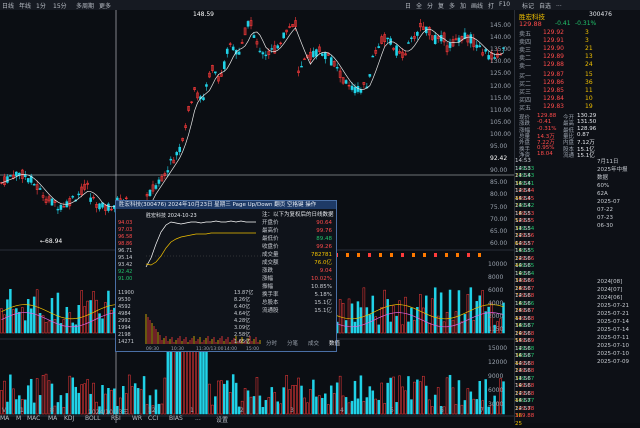 This screenshot has height=428, width=640. I want to click on trade-tick-row: 14:56129.8519, so click(555, 260).